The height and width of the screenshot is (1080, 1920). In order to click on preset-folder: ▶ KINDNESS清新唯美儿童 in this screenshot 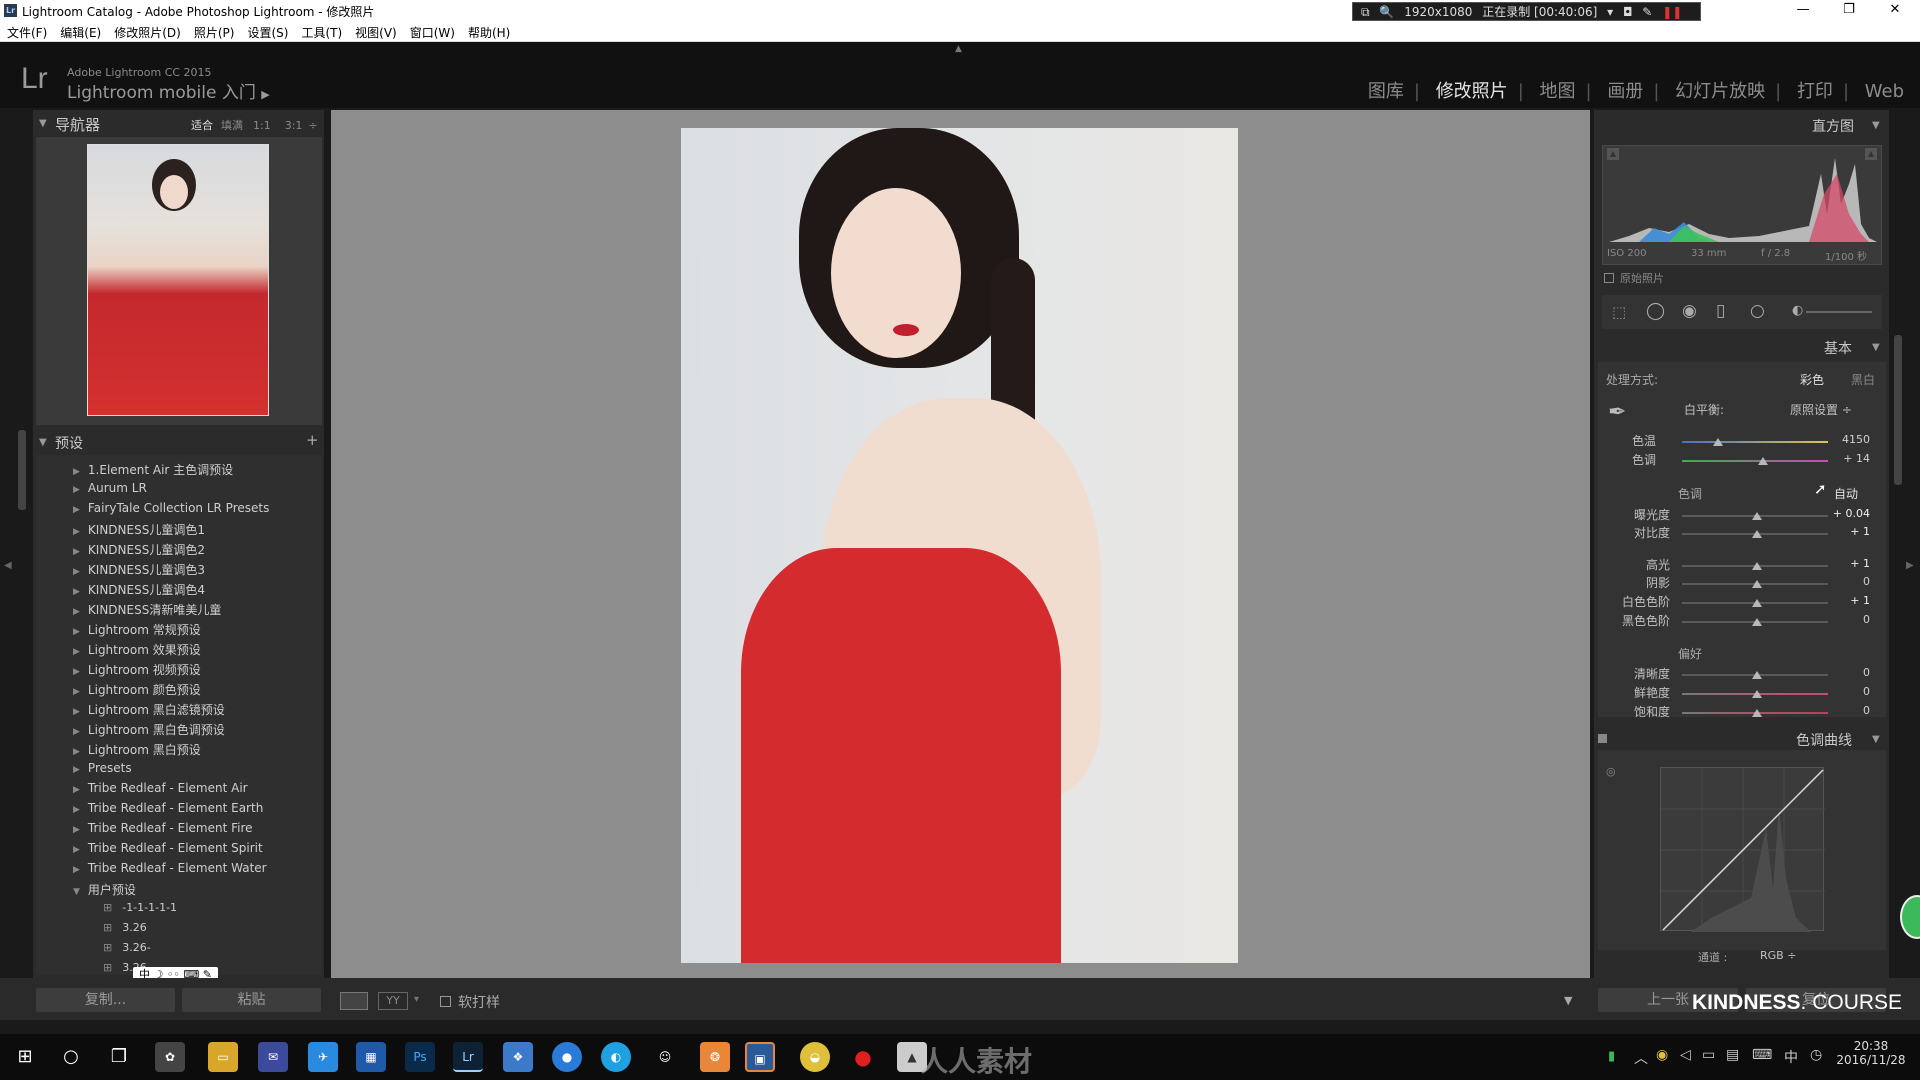, I will do `click(147, 609)`.